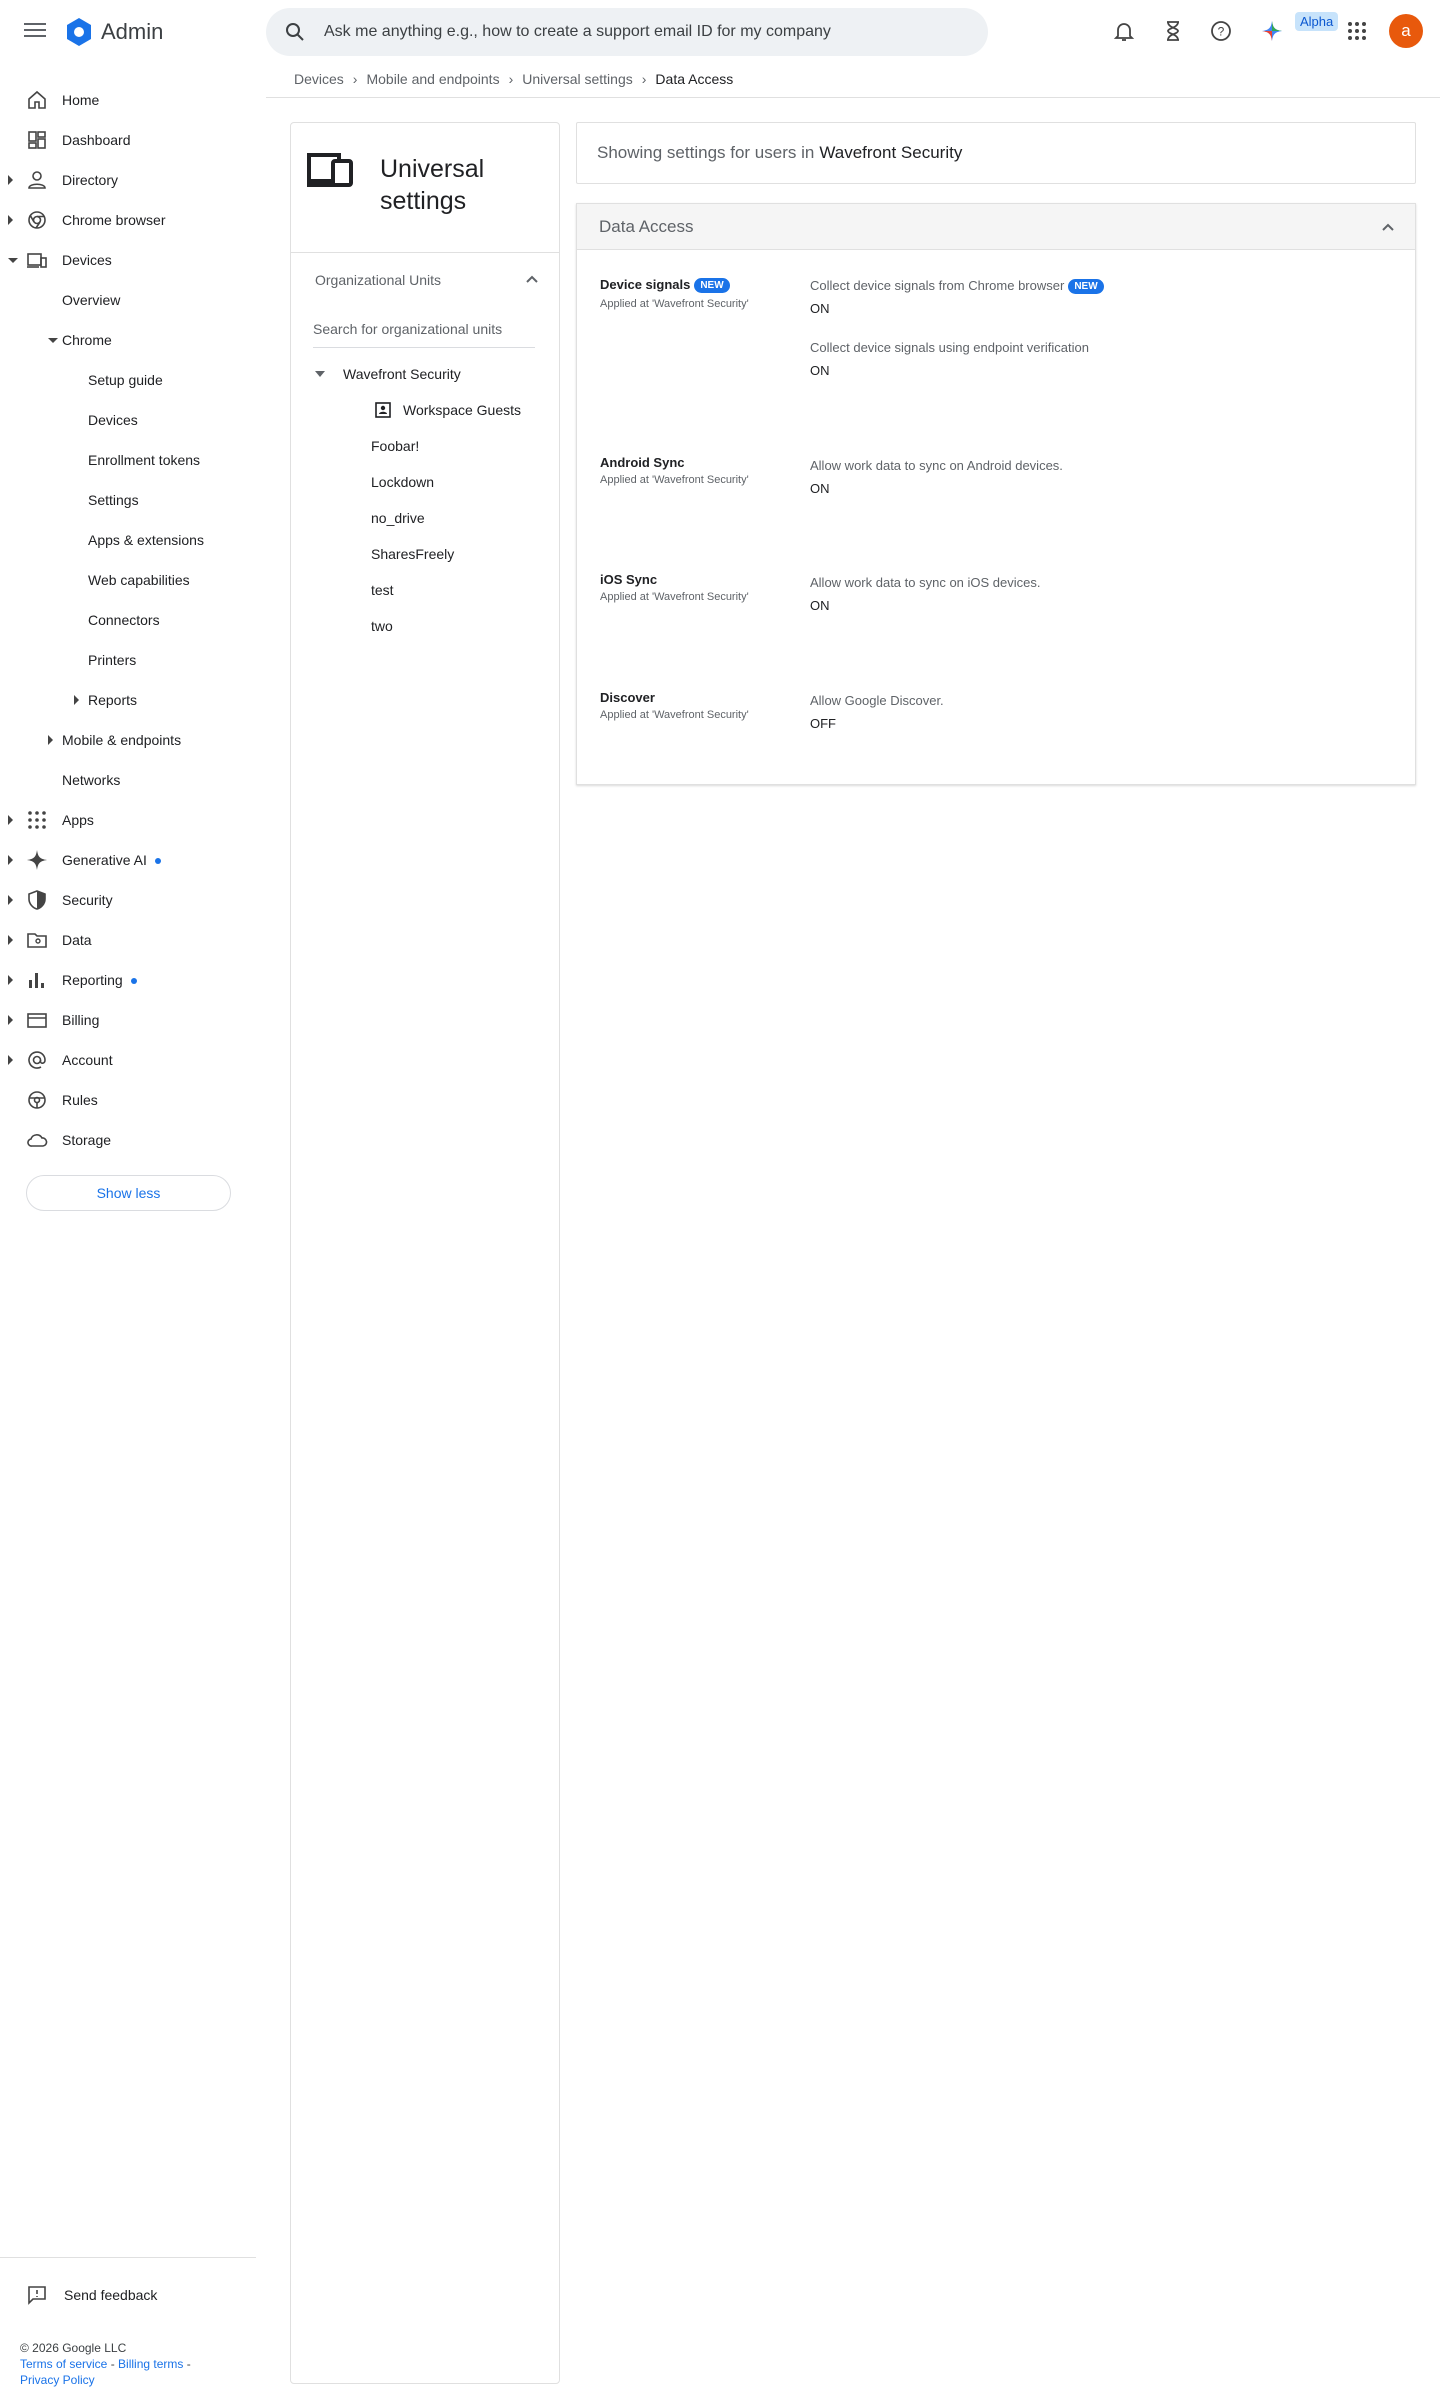  I want to click on sidebar-item-home: Home, so click(125, 100).